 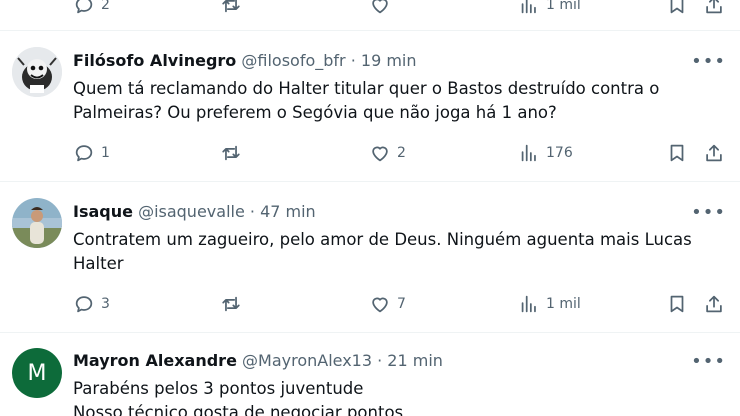 I want to click on post-text-line: Parabéns pelos 3 pontos juventude, so click(x=218, y=388).